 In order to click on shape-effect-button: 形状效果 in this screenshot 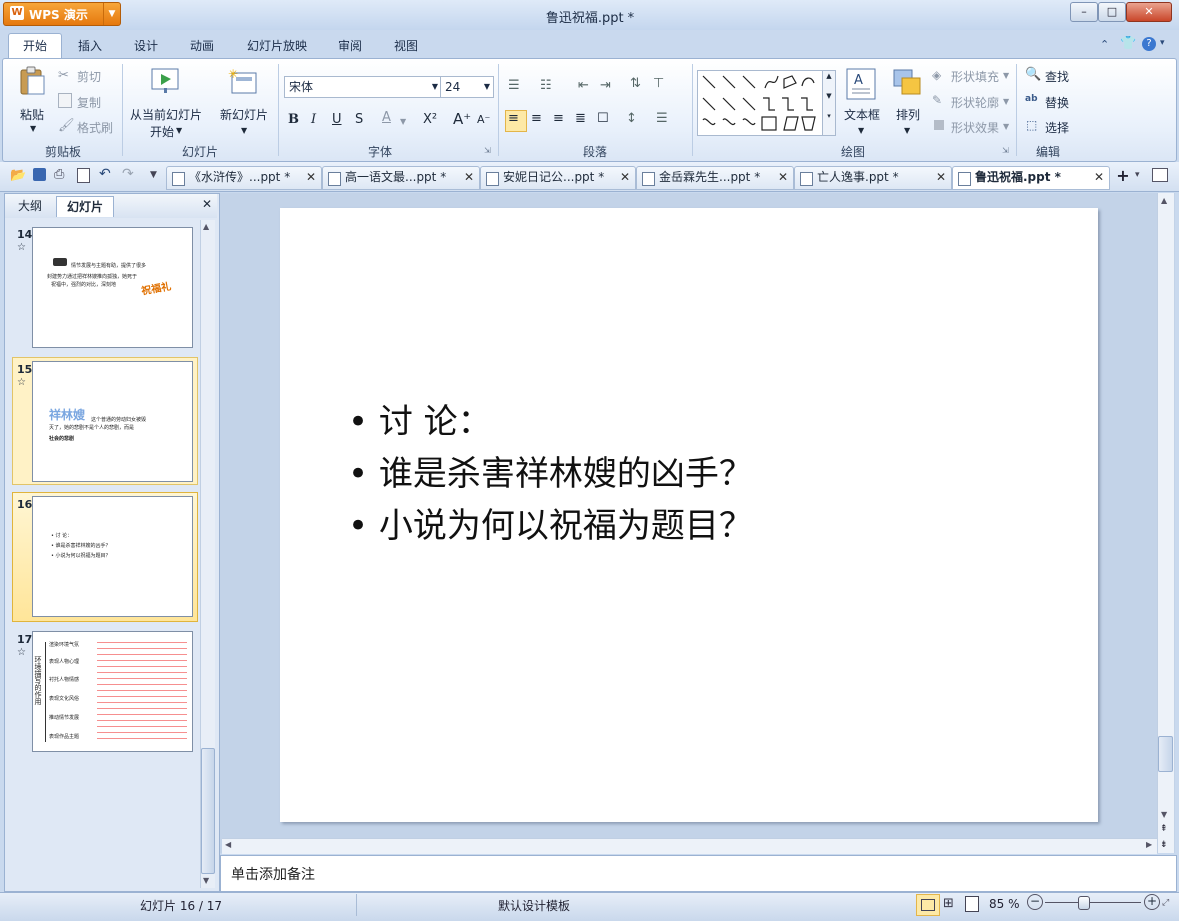, I will do `click(975, 127)`.